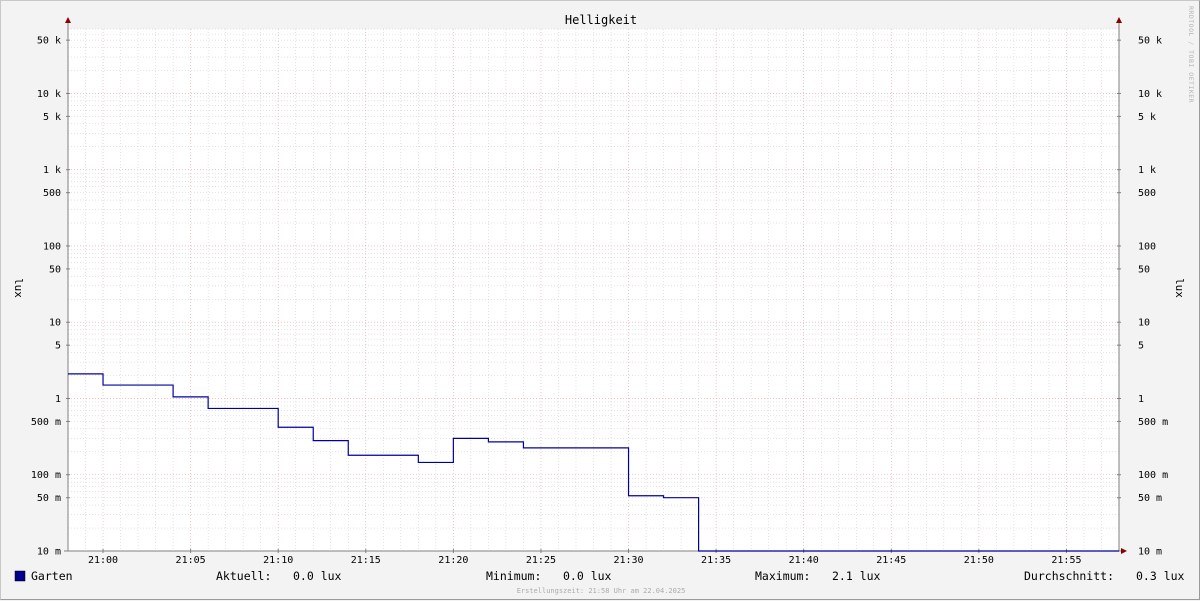  I want to click on x-tick-label: 21:10, so click(278, 560).